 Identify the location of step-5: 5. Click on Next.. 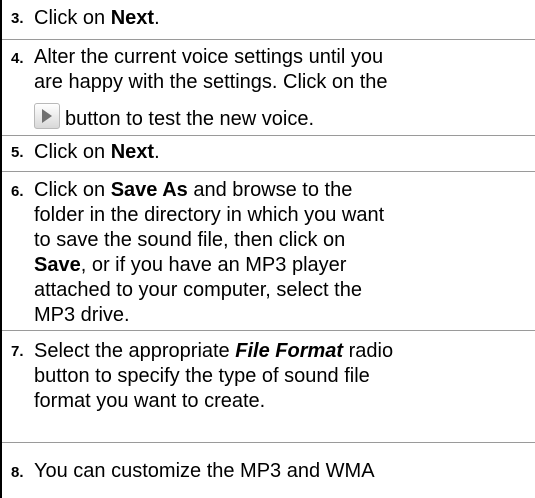
(268, 154).